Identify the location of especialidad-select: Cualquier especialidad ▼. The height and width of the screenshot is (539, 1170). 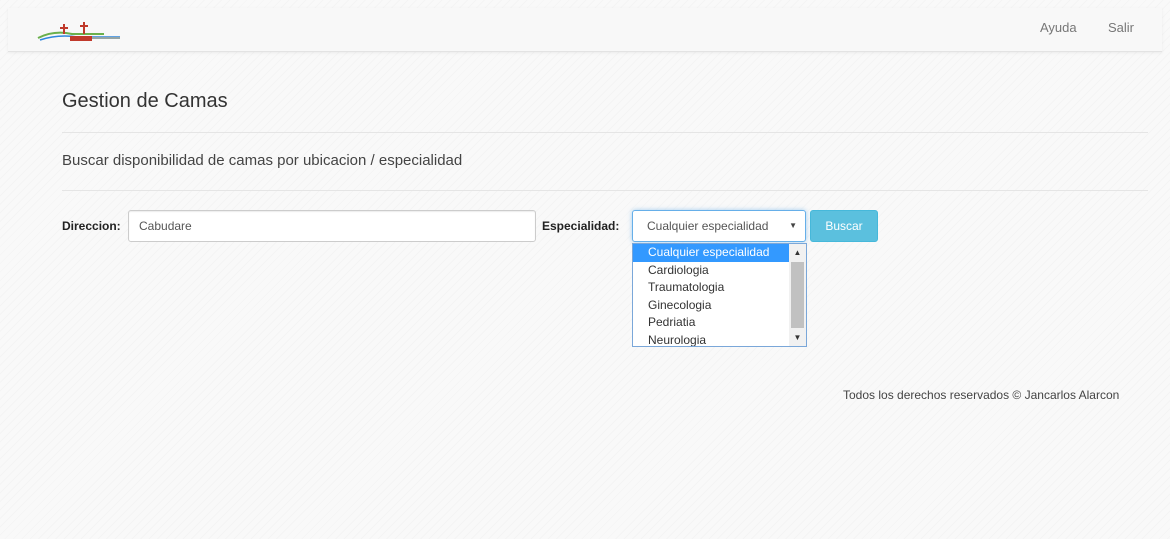
(719, 226).